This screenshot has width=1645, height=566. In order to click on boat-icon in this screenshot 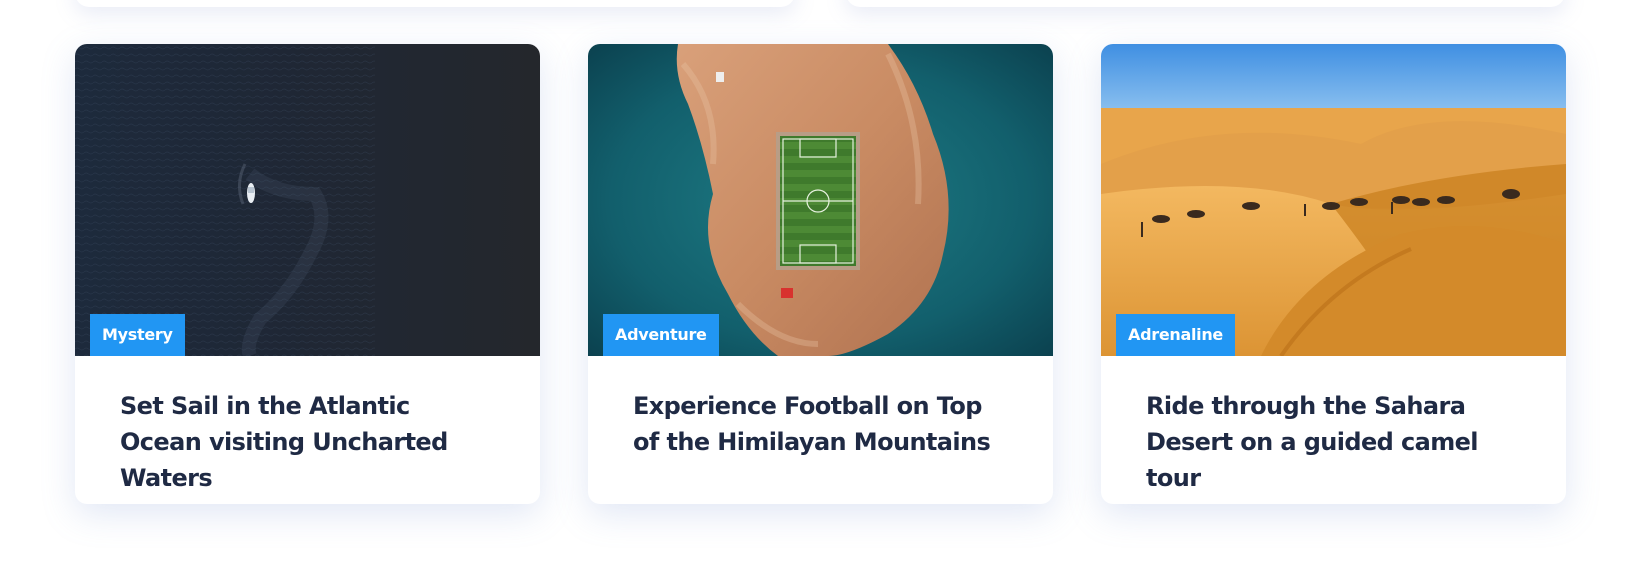, I will do `click(251, 193)`.